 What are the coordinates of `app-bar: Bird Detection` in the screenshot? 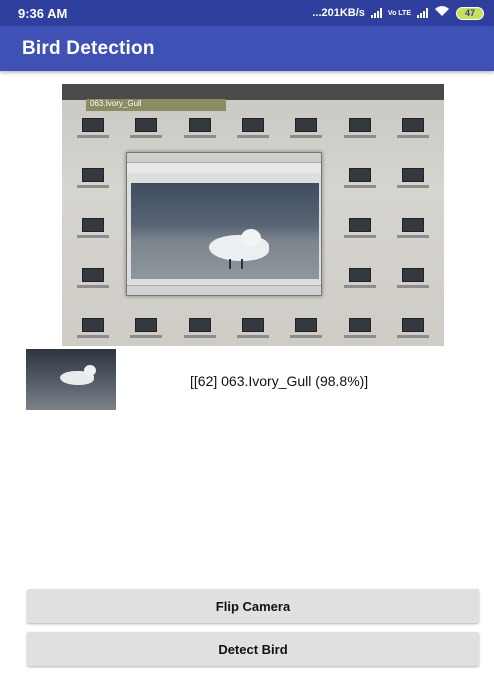 It's located at (247, 48).